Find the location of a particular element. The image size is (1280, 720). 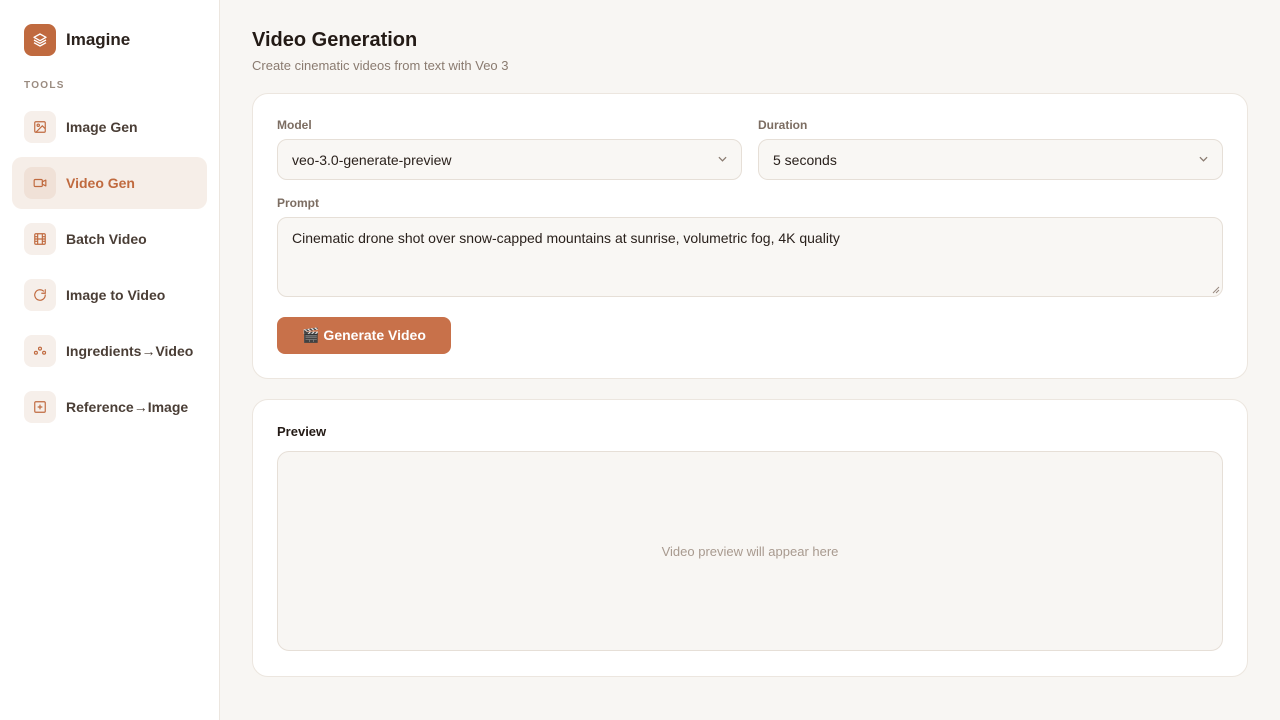

sidebar-item-image-gen: Image Gen is located at coordinates (109, 127).